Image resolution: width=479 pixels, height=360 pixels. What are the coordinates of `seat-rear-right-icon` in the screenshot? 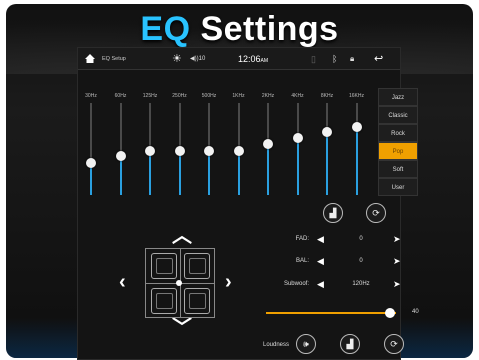 It's located at (197, 301).